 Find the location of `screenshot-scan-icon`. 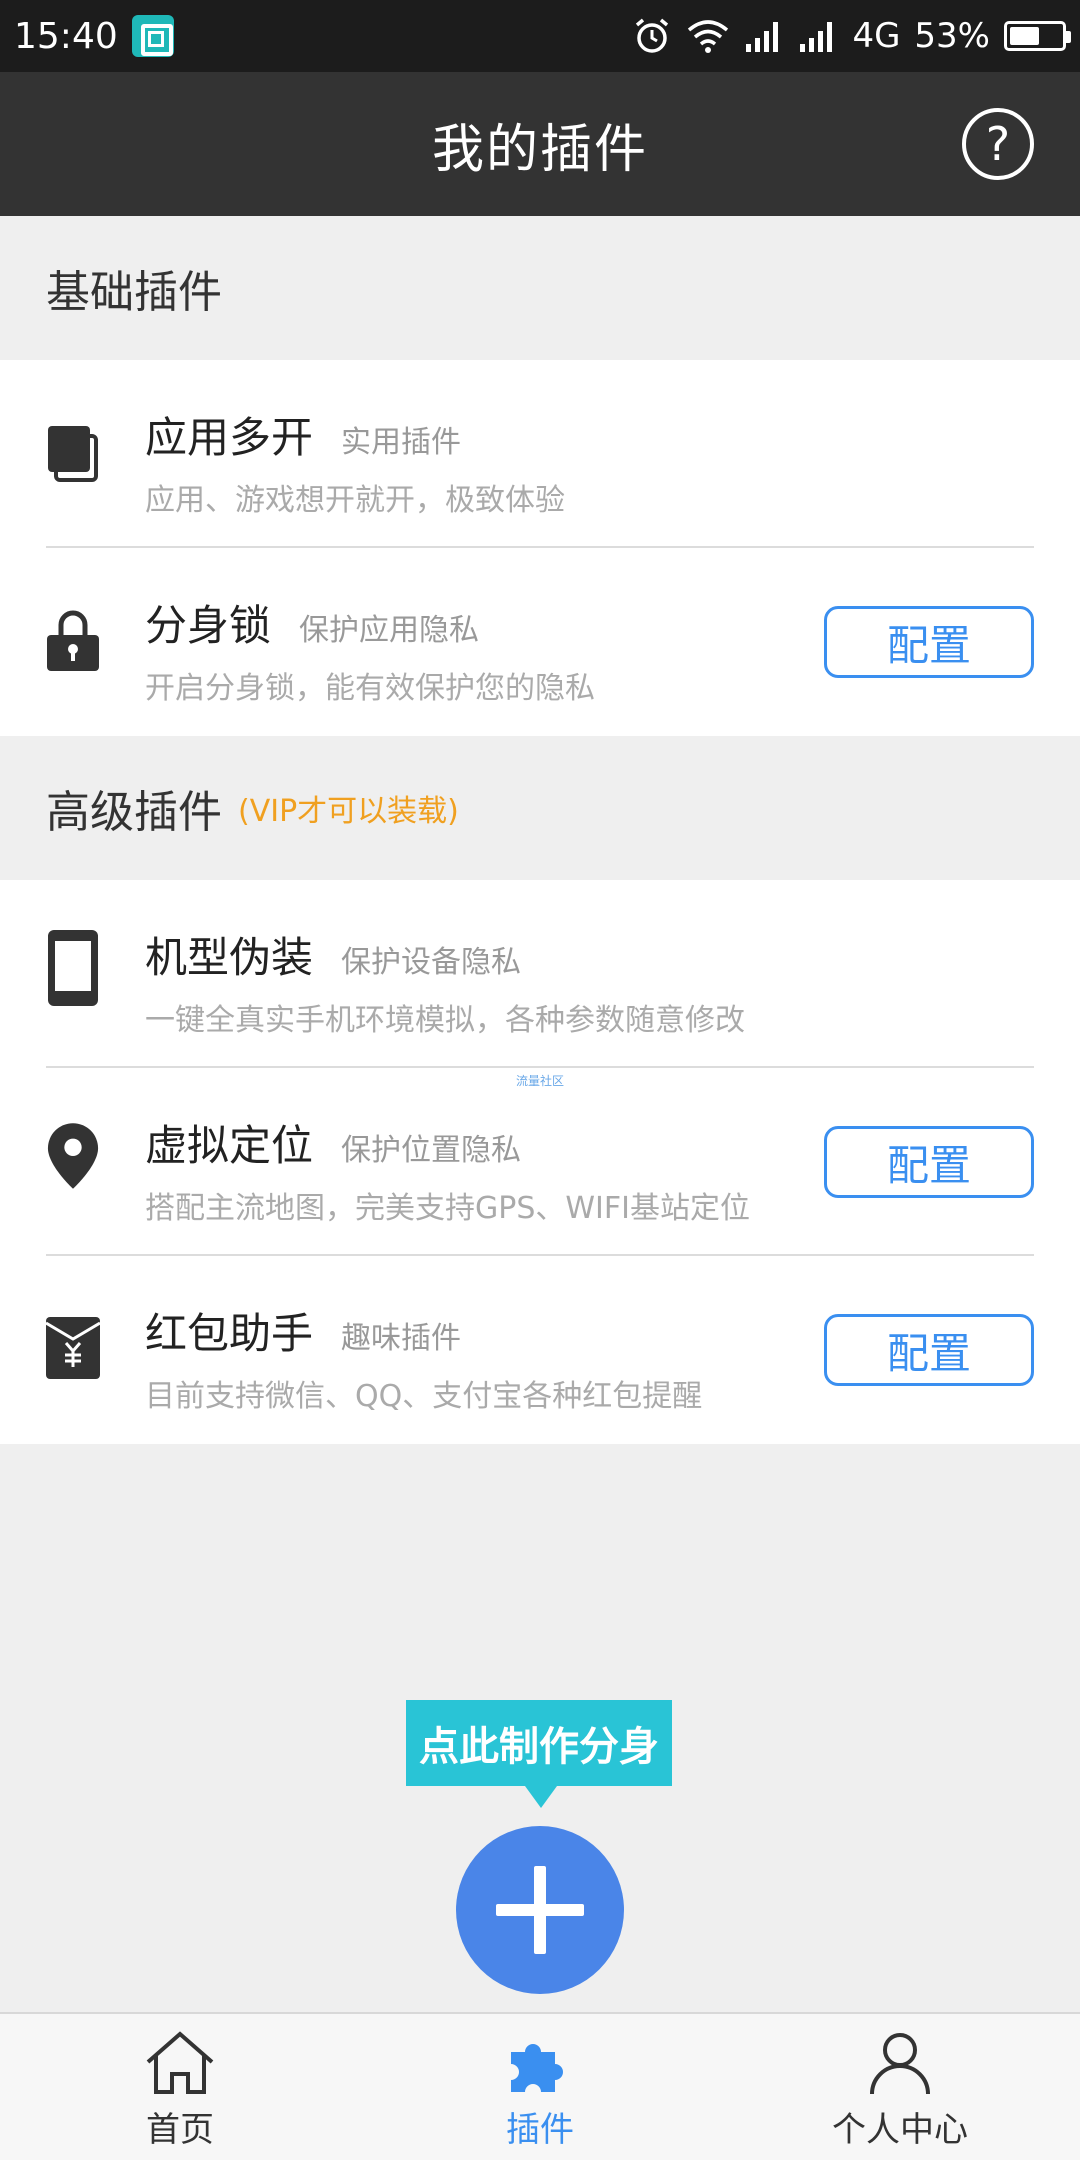

screenshot-scan-icon is located at coordinates (152, 36).